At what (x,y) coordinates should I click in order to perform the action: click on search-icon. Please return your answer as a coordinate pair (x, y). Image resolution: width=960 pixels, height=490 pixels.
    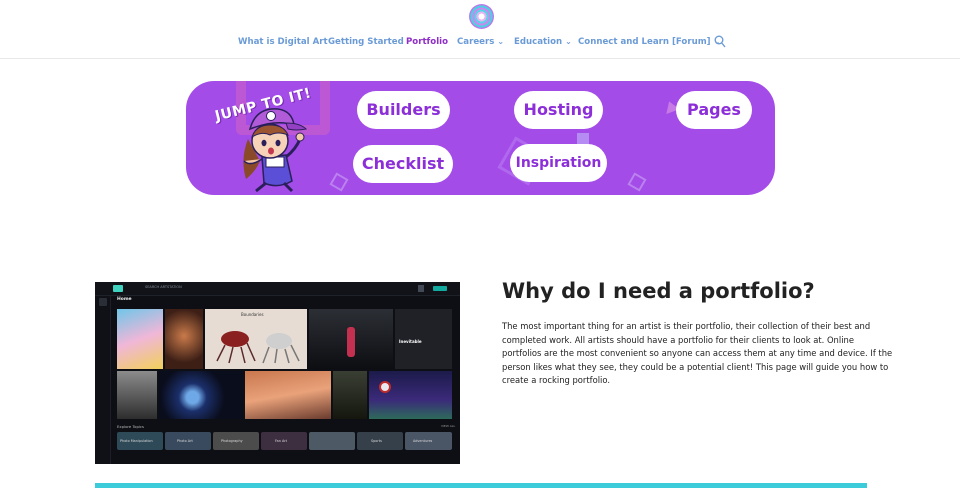
    Looking at the image, I should click on (720, 41).